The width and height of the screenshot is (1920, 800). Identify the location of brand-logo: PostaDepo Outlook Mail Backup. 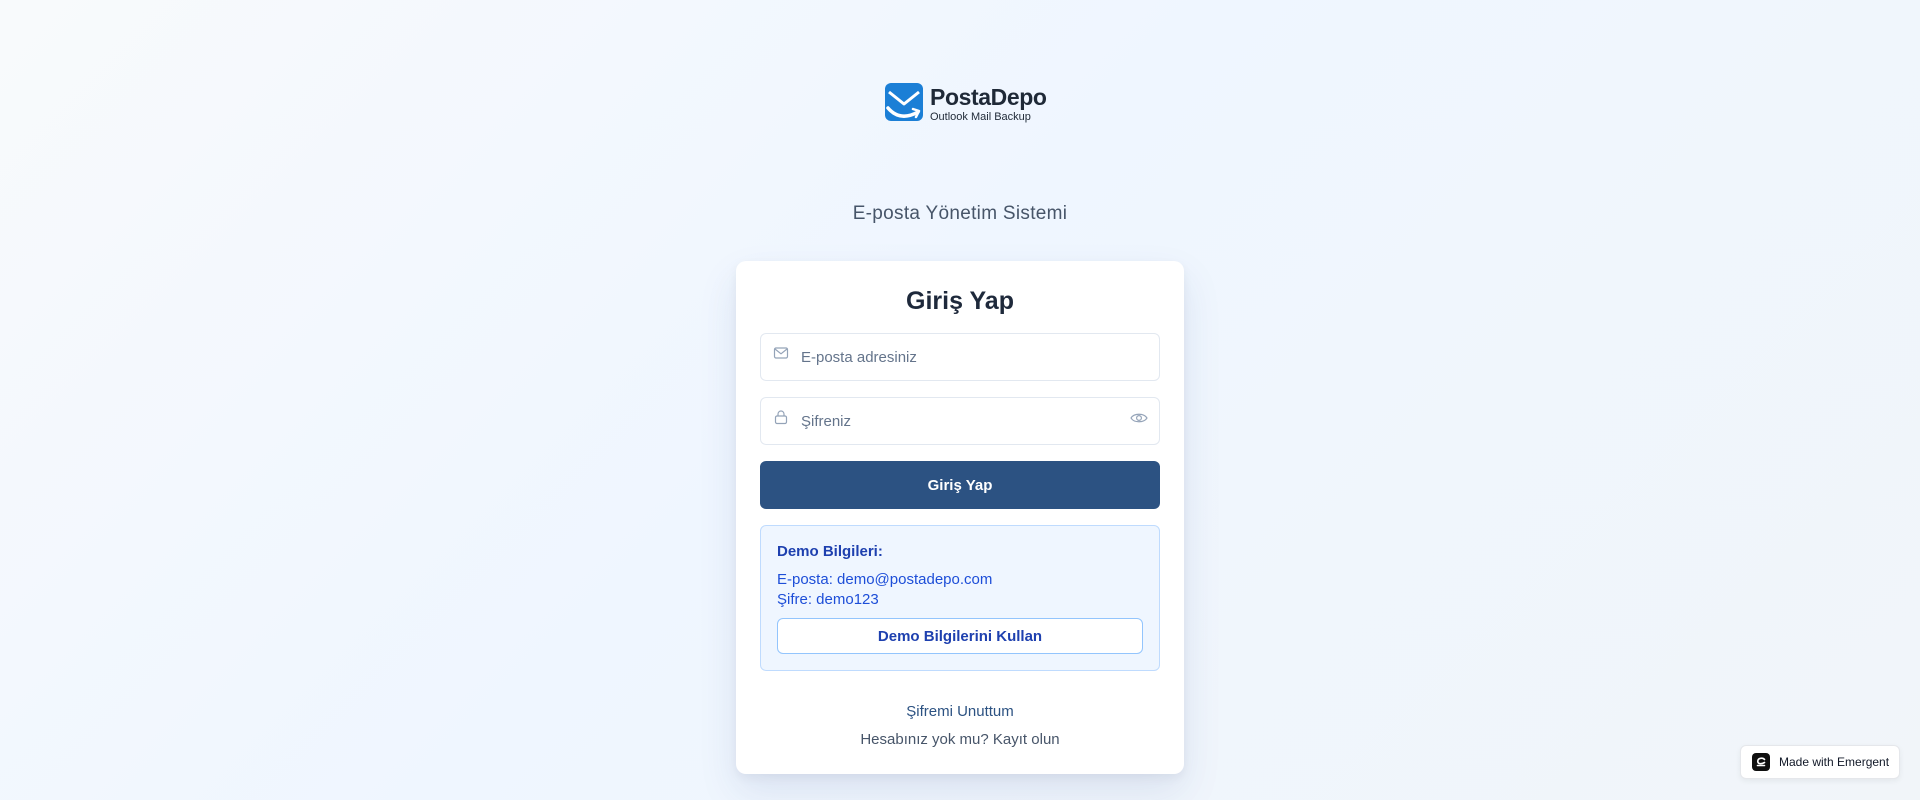
(965, 104).